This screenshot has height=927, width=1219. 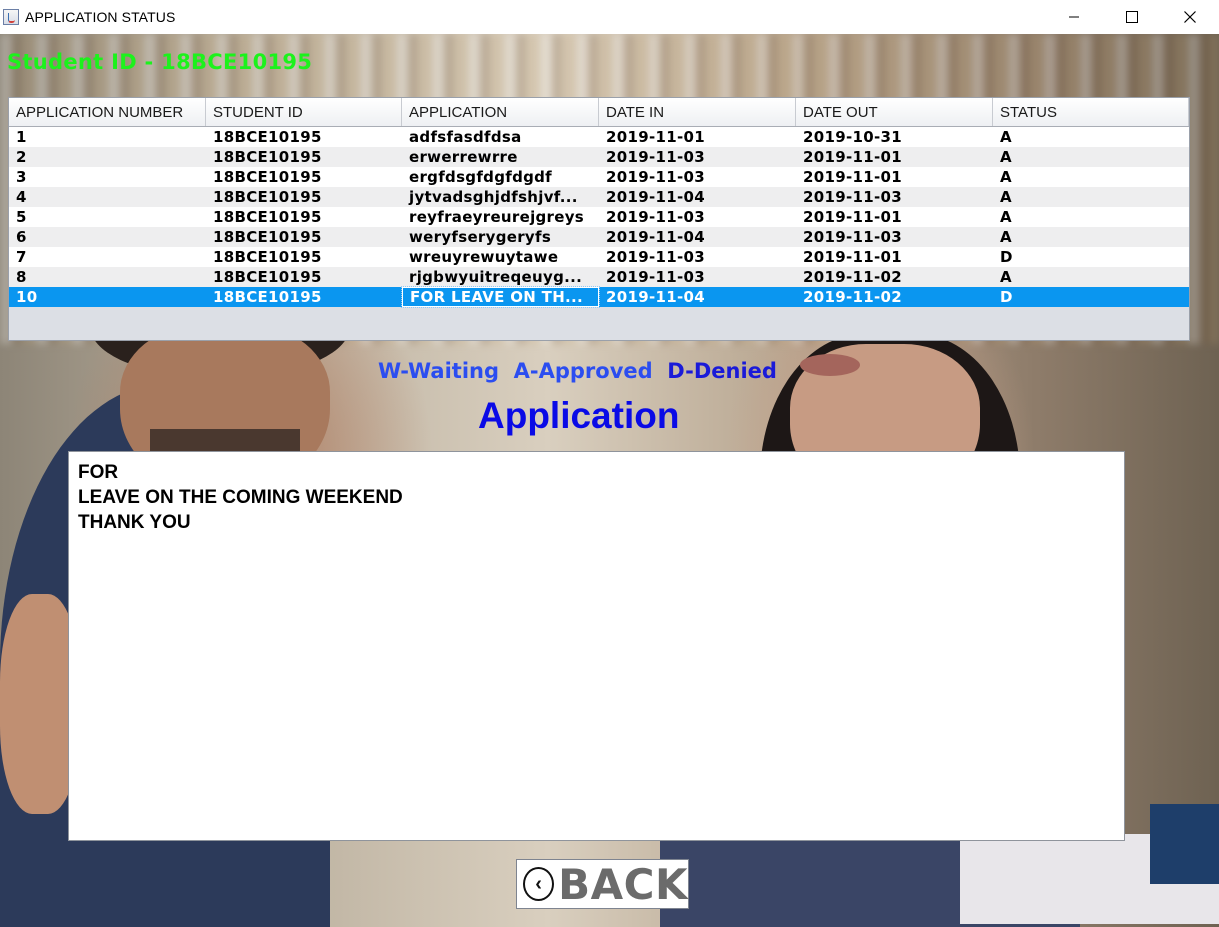 I want to click on table-cell: ergfdsgfdgfdgdf, so click(x=500, y=177).